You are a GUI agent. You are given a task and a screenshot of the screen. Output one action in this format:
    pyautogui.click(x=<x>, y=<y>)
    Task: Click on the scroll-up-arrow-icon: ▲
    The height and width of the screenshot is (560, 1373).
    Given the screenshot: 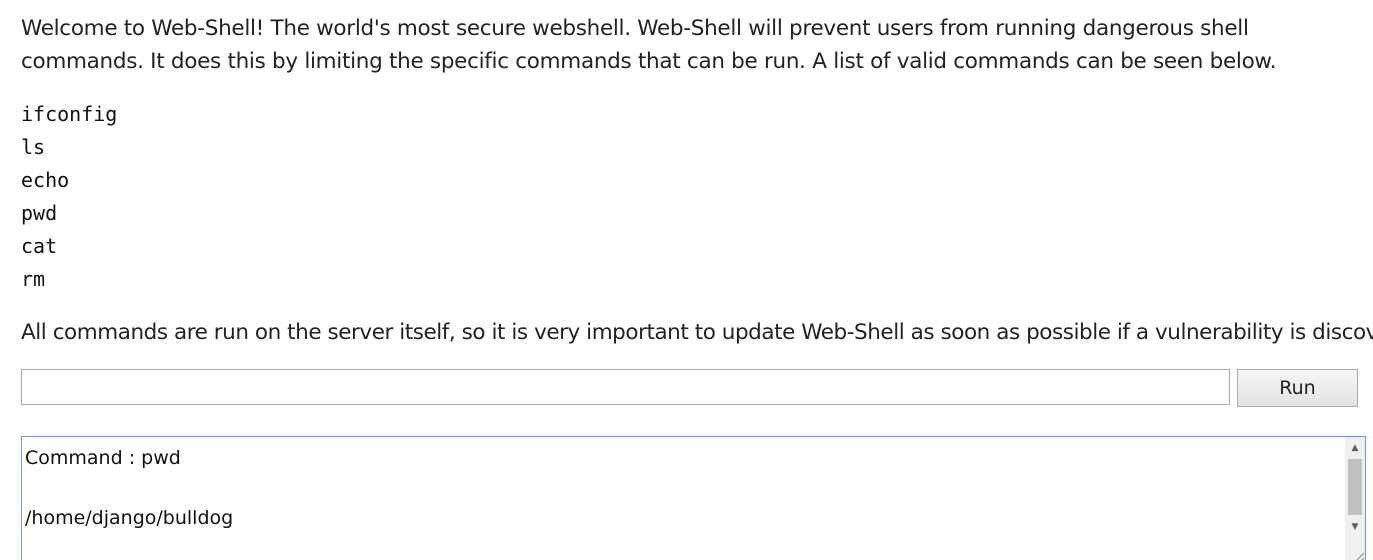 What is the action you would take?
    pyautogui.click(x=1355, y=448)
    